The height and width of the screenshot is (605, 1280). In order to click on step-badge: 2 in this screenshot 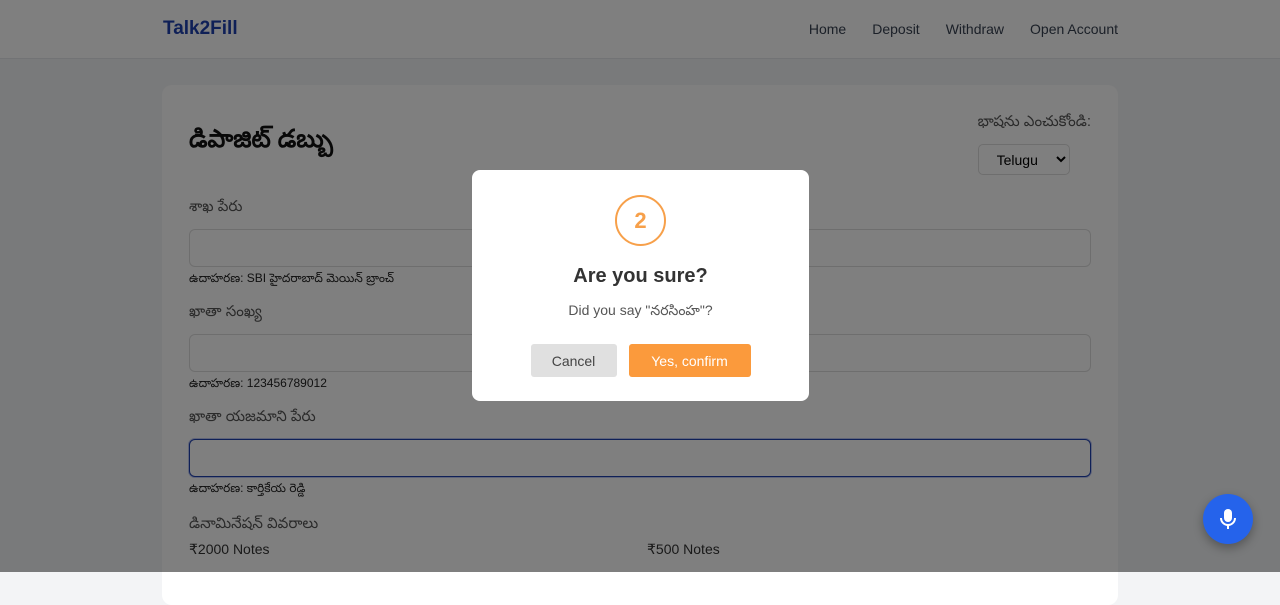, I will do `click(640, 220)`.